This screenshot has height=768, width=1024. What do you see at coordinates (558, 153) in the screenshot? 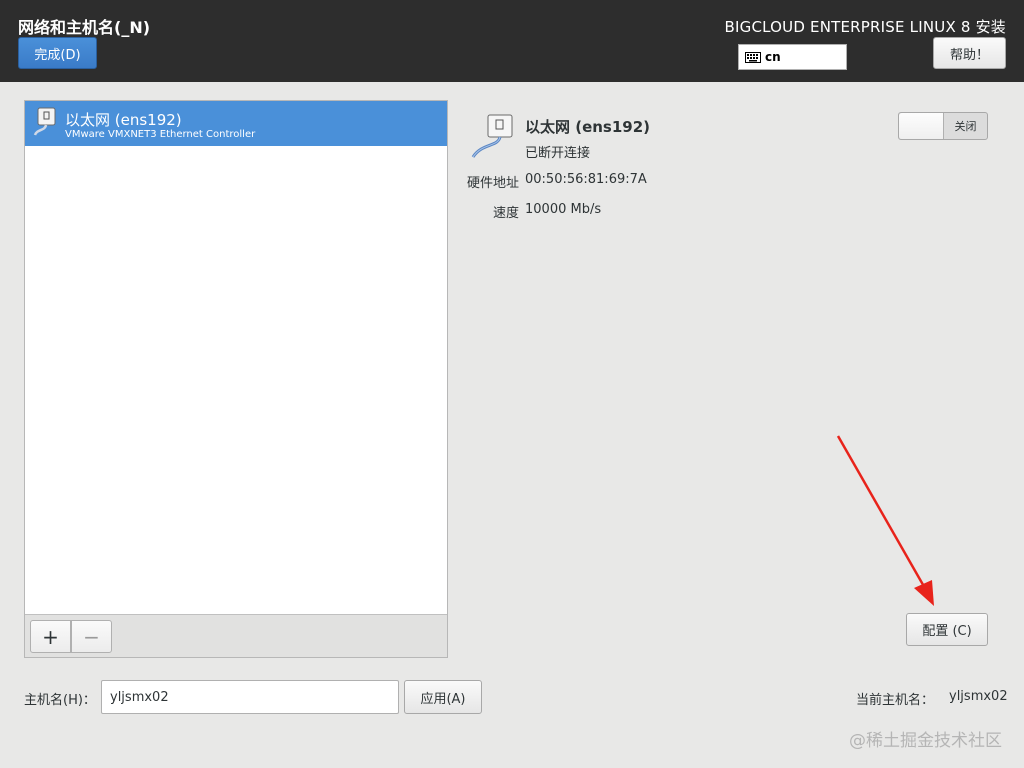
I see `connection-status: 已断开连接` at bounding box center [558, 153].